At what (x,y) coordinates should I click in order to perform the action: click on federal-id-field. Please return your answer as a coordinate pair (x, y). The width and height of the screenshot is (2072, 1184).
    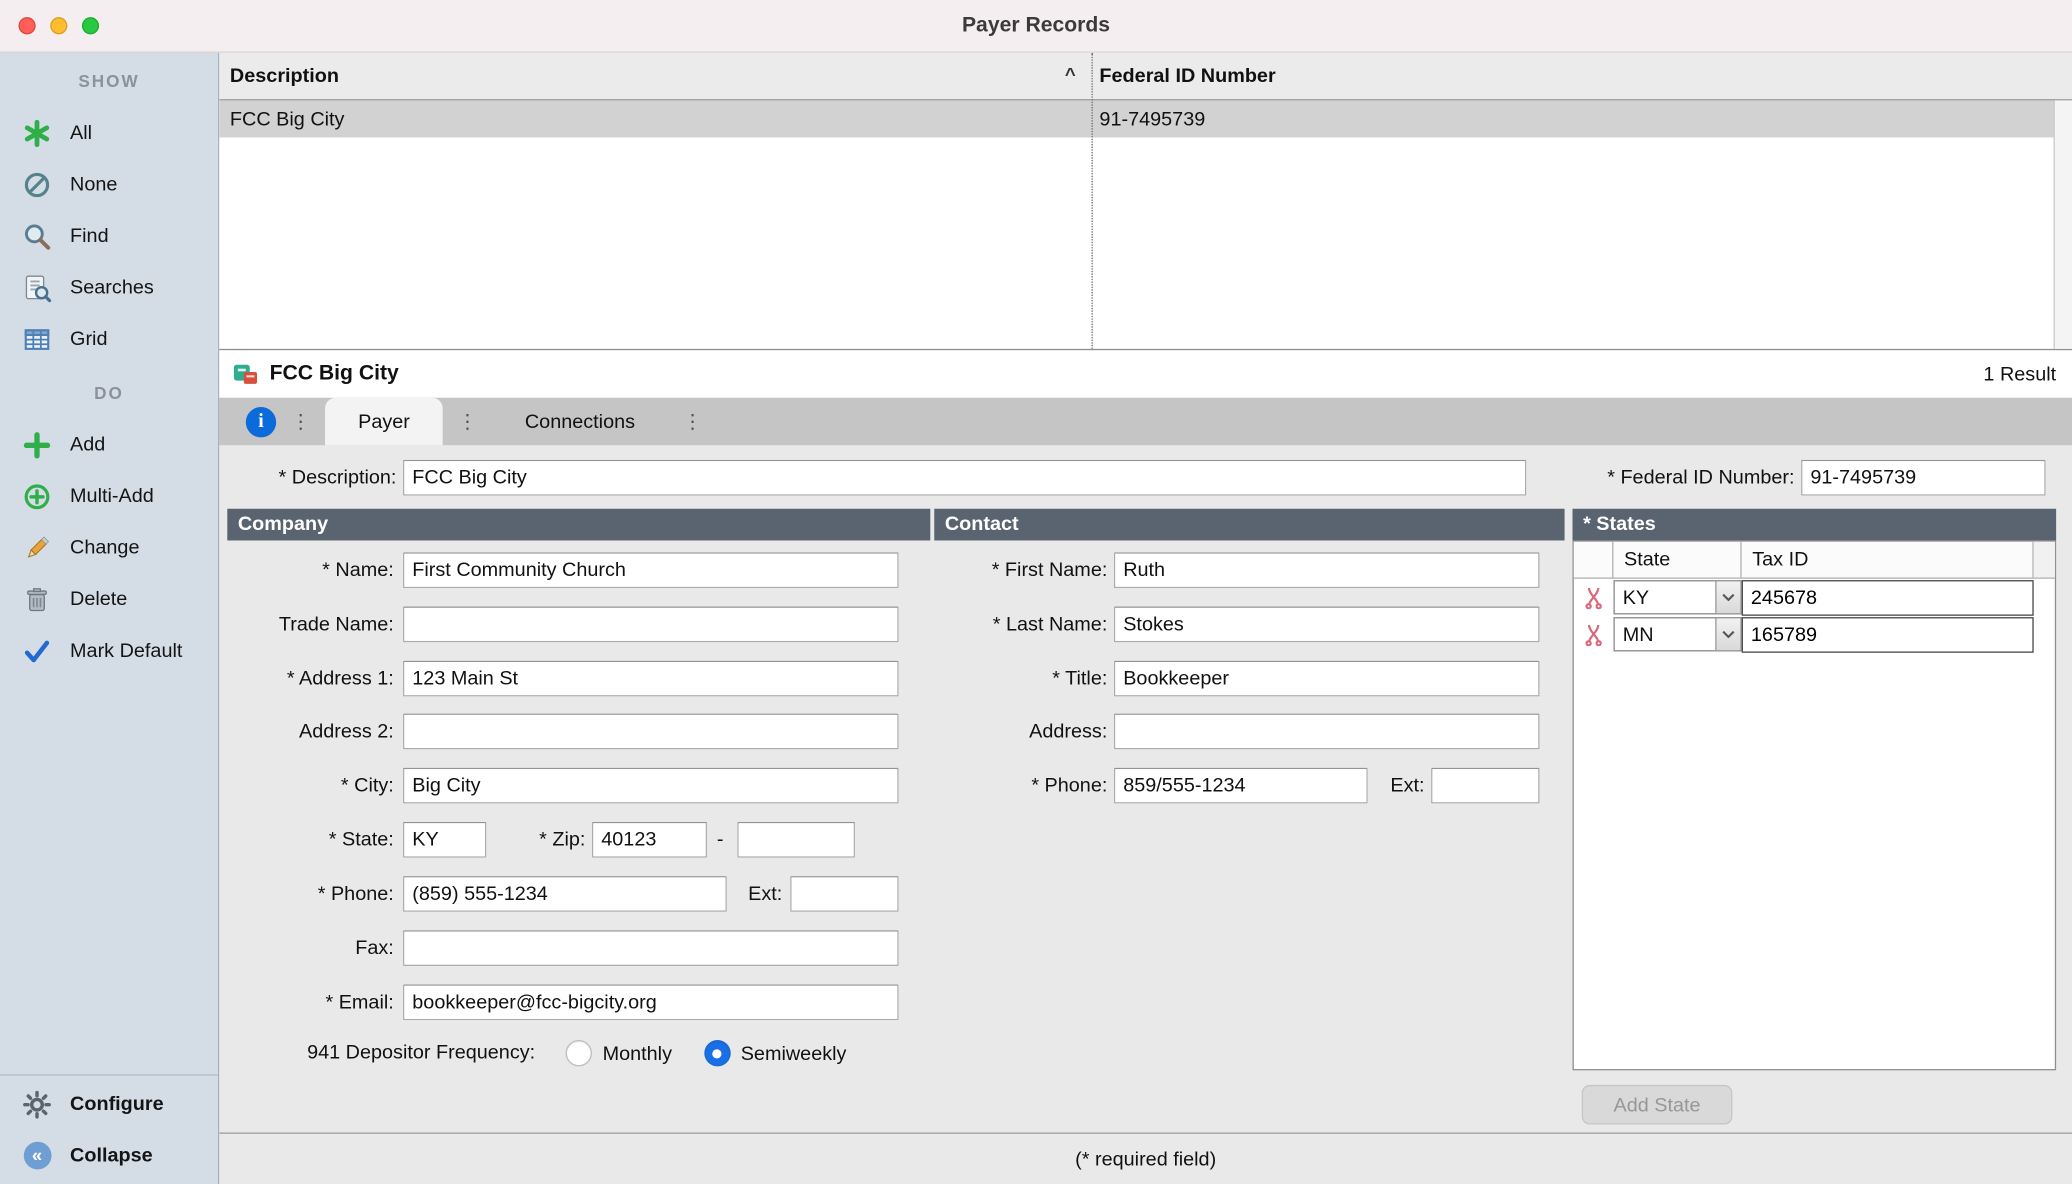
    Looking at the image, I should click on (1923, 477).